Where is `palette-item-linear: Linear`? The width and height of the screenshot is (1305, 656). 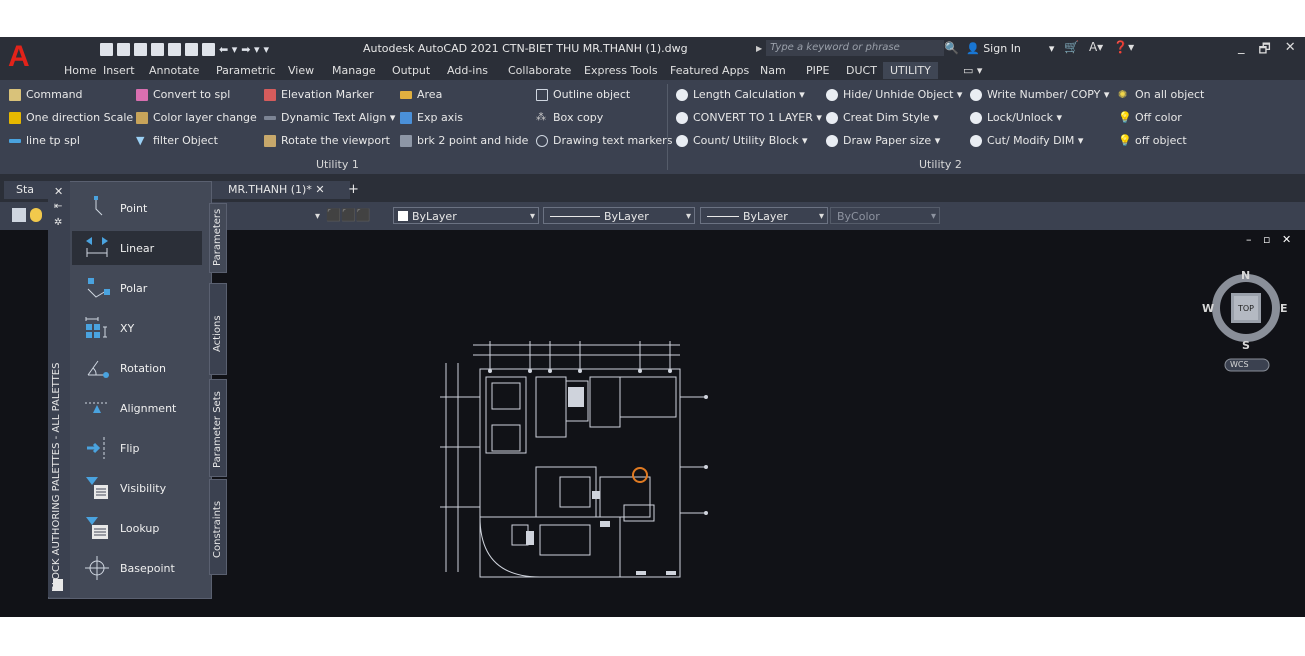 palette-item-linear: Linear is located at coordinates (137, 248).